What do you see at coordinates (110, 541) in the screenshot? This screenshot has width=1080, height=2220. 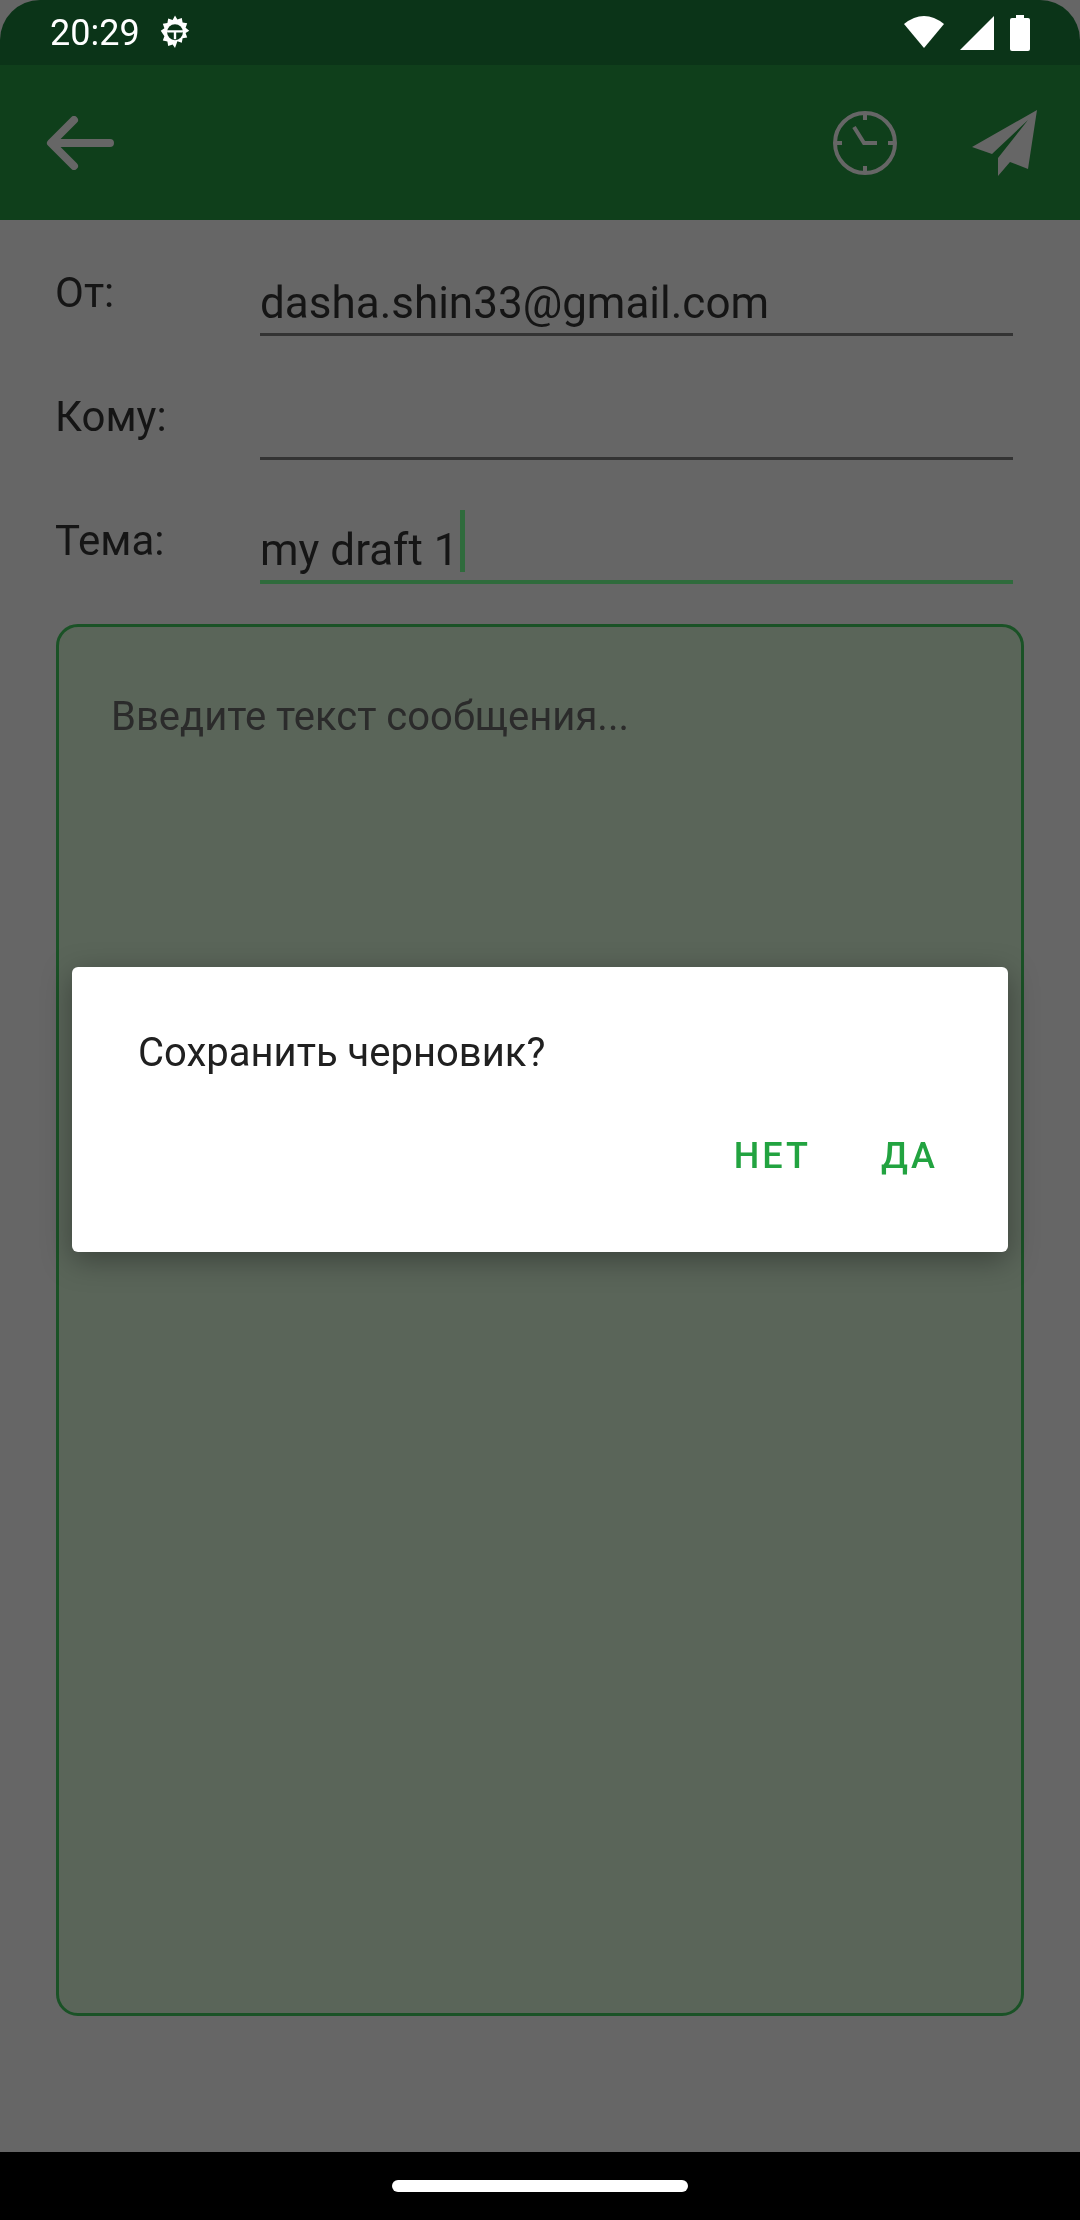 I see `field-label: Тема:` at bounding box center [110, 541].